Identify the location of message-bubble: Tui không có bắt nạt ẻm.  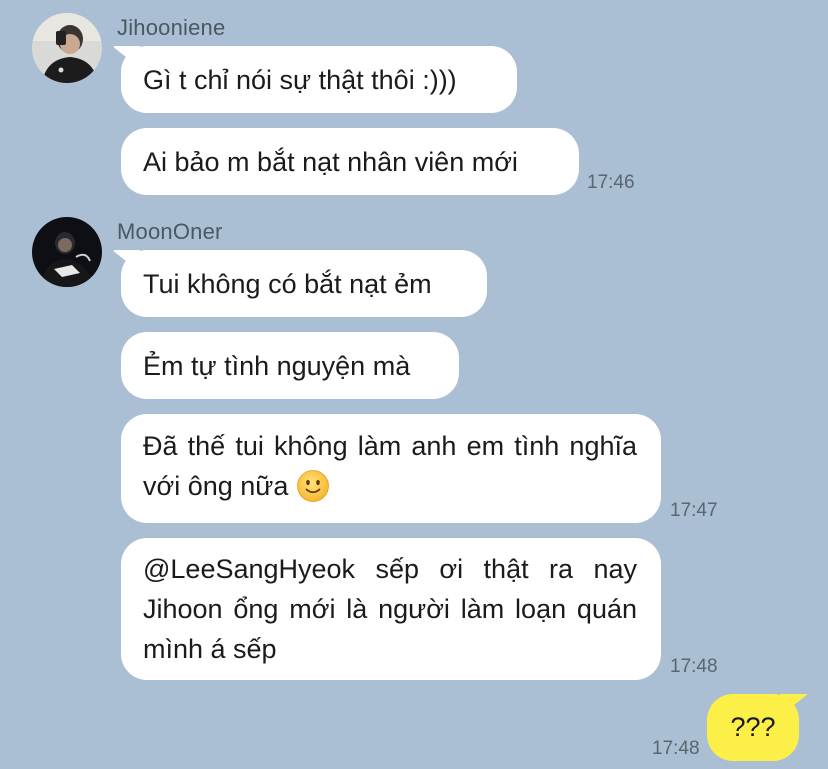
(304, 283).